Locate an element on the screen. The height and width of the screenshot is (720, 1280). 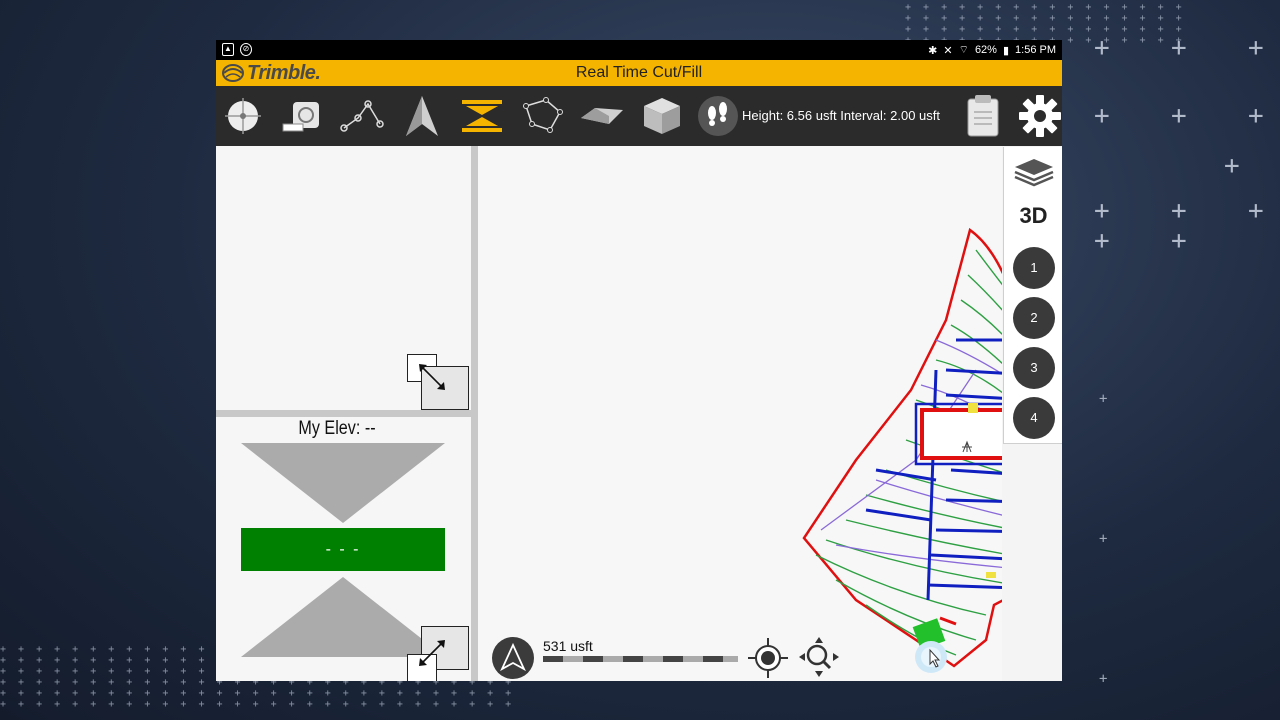
panel-divider-vertical is located at coordinates (474, 413).